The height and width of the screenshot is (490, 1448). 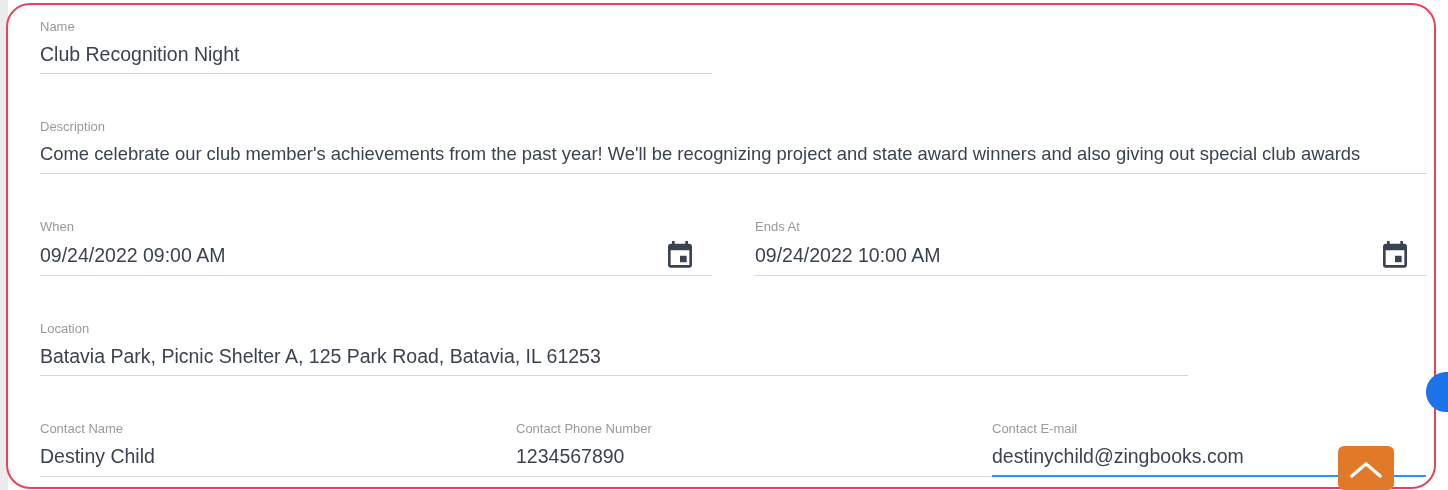 What do you see at coordinates (754, 449) in the screenshot?
I see `input-field: Contact Phone Number 1234567890` at bounding box center [754, 449].